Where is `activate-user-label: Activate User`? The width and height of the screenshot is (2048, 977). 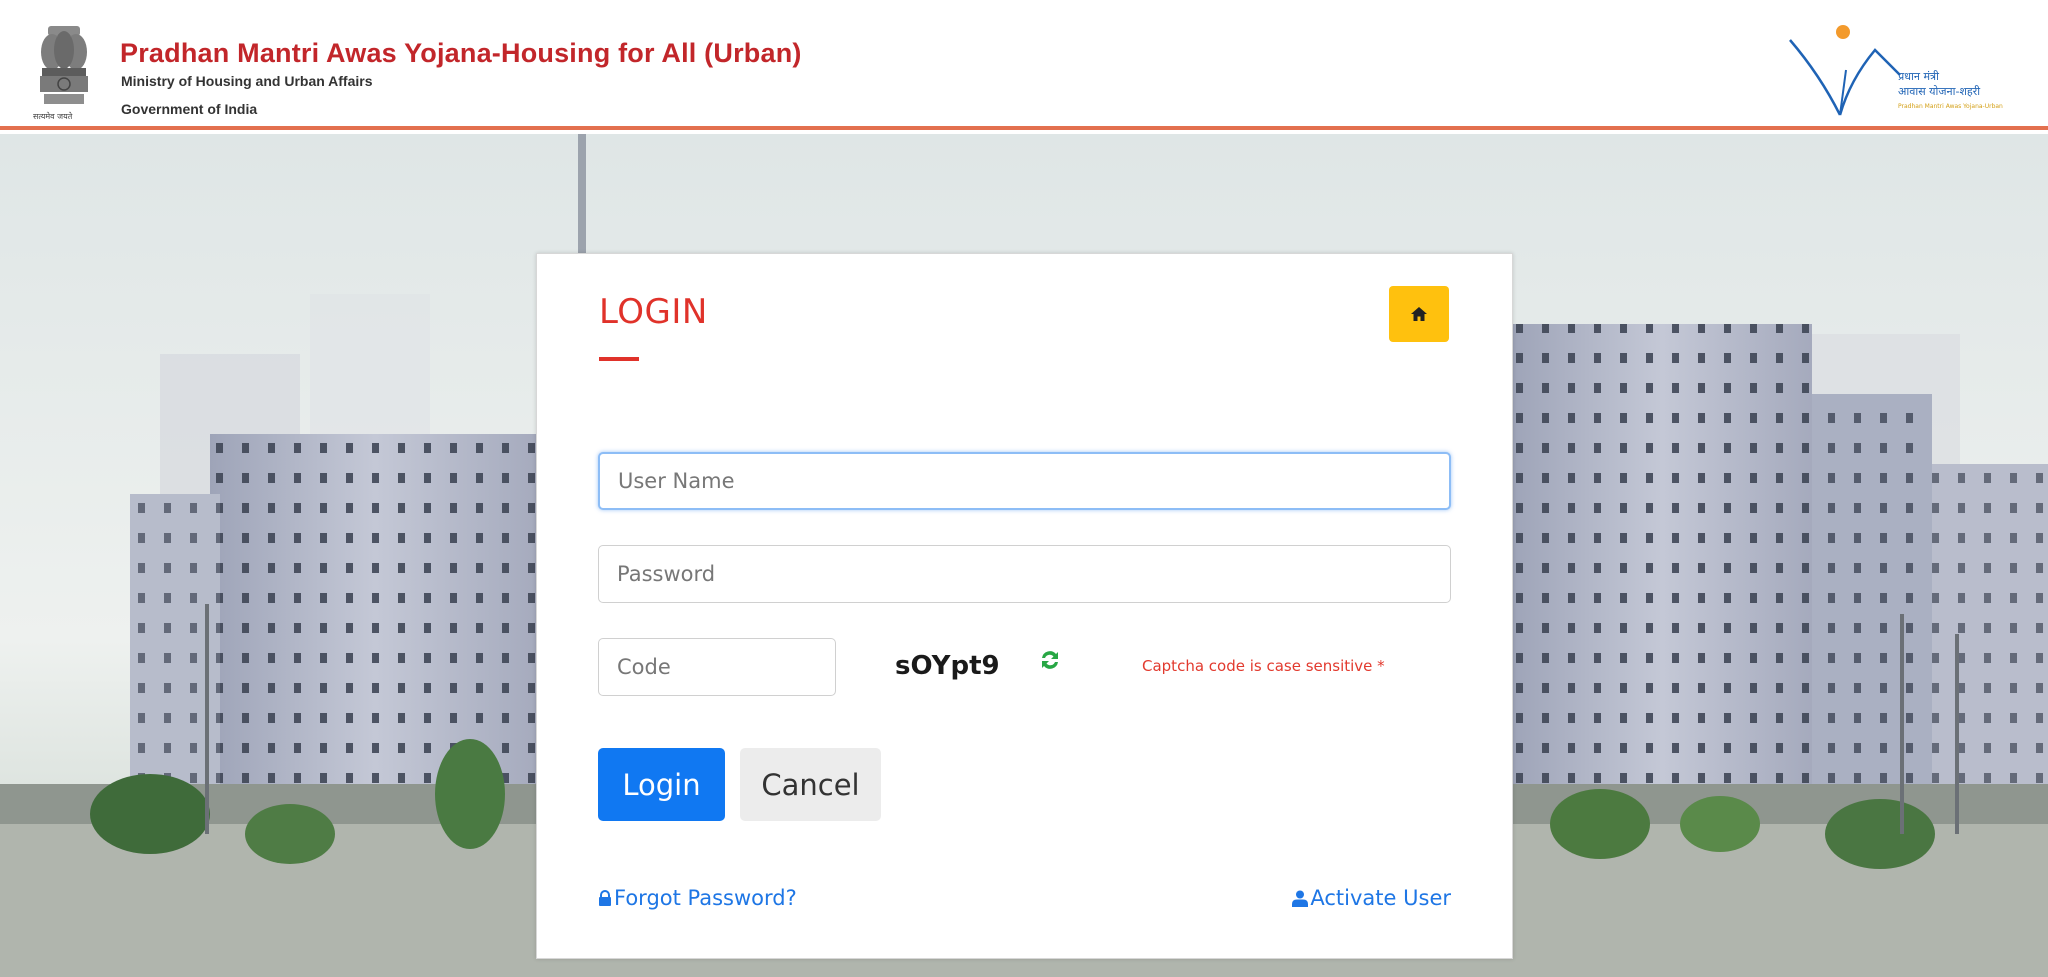 activate-user-label: Activate User is located at coordinates (1380, 898).